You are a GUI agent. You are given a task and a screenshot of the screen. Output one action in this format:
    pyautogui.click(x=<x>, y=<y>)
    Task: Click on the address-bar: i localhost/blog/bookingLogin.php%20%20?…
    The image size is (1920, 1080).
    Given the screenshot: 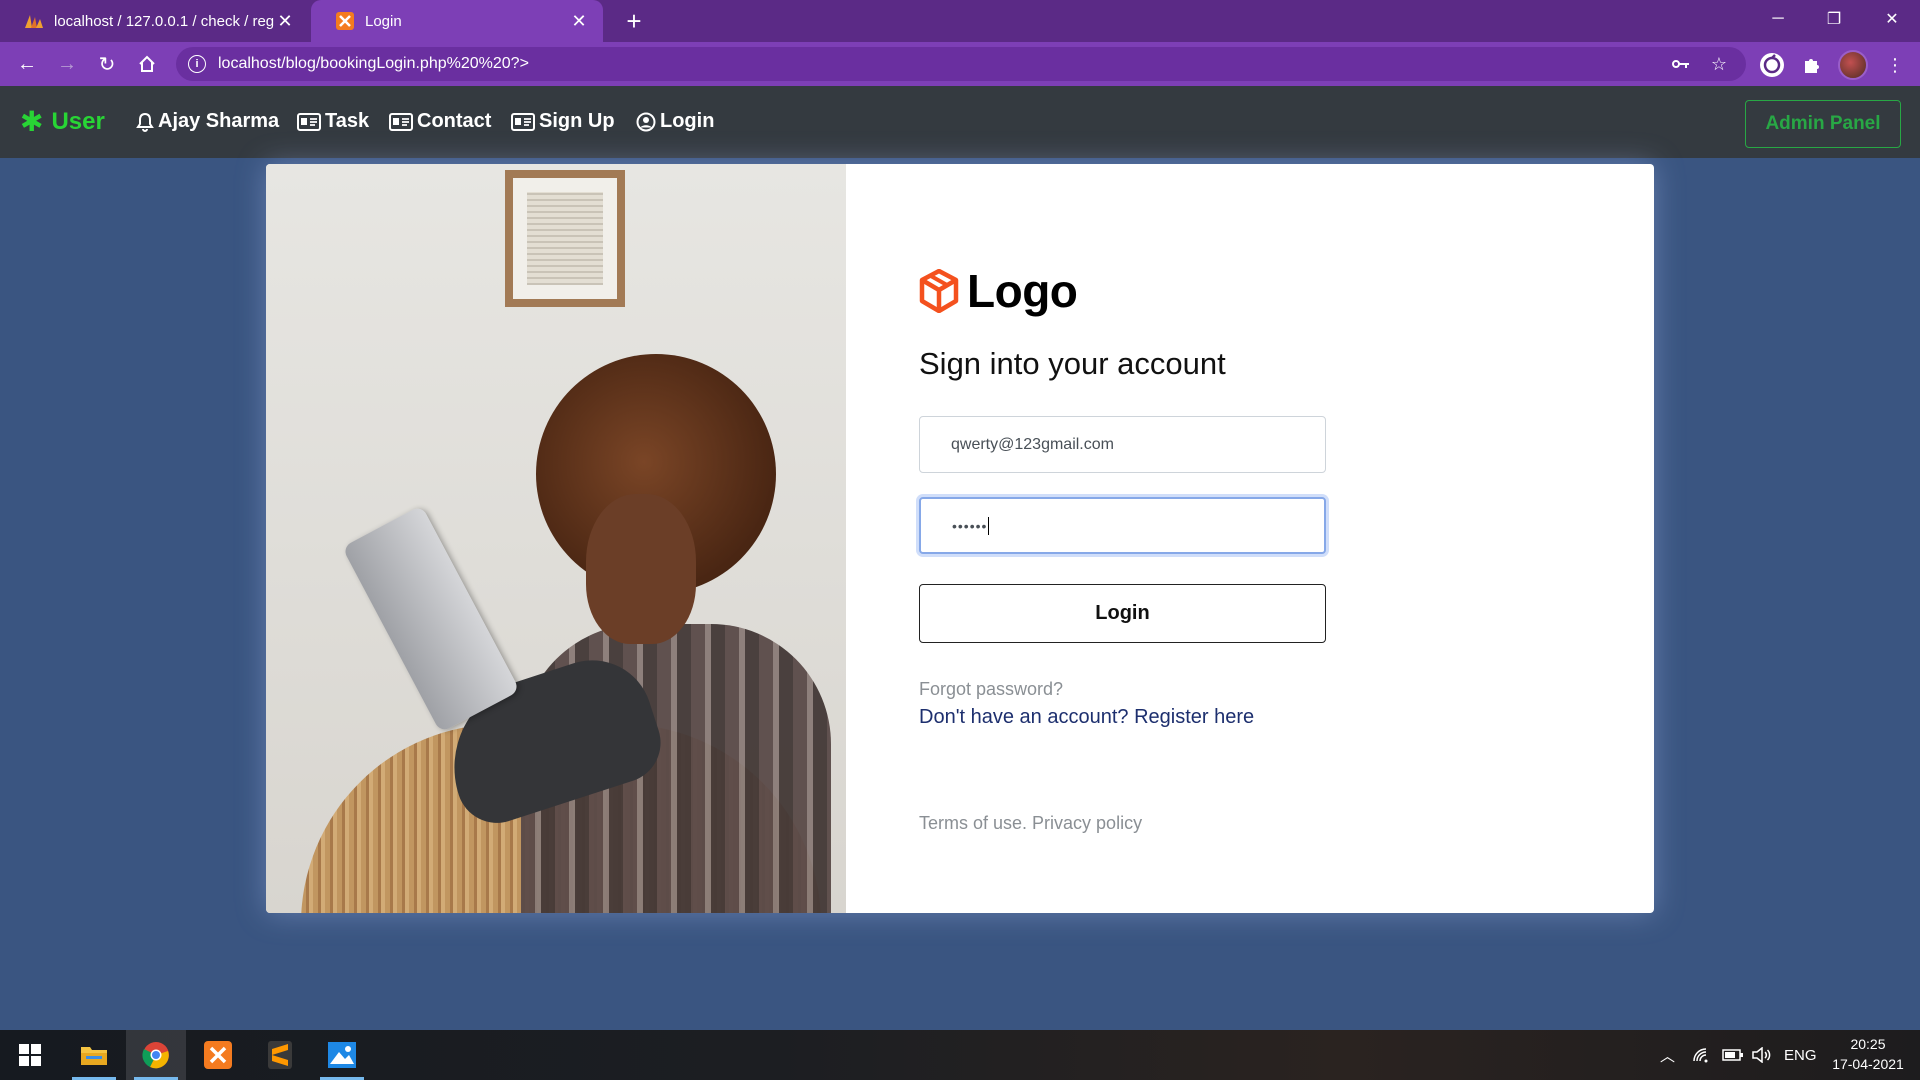 What is the action you would take?
    pyautogui.click(x=961, y=64)
    